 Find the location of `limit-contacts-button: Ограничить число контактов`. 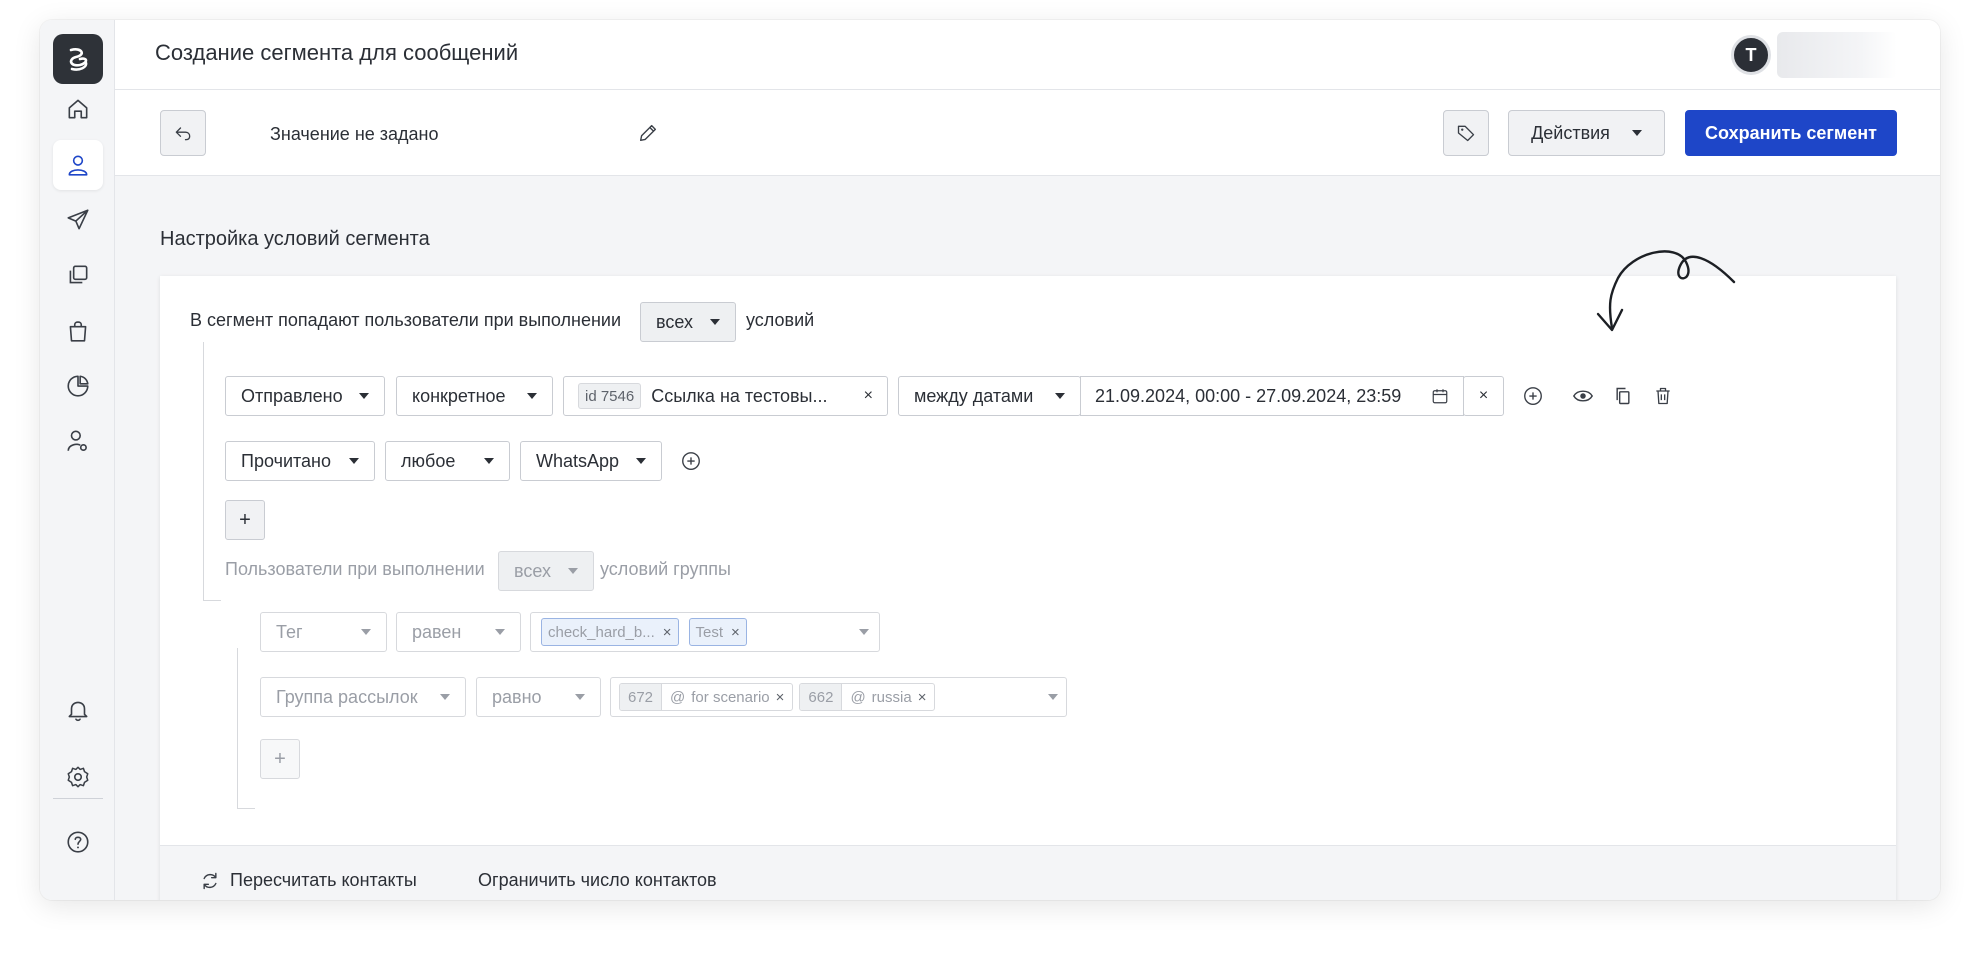

limit-contacts-button: Ограничить число контактов is located at coordinates (597, 880).